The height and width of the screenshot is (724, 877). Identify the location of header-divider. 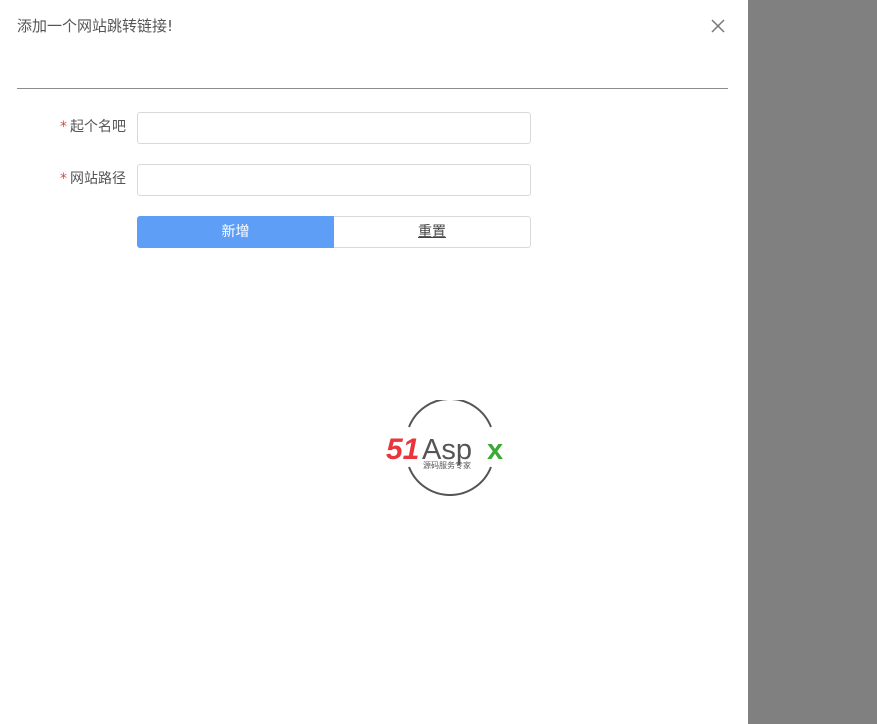
(372, 88).